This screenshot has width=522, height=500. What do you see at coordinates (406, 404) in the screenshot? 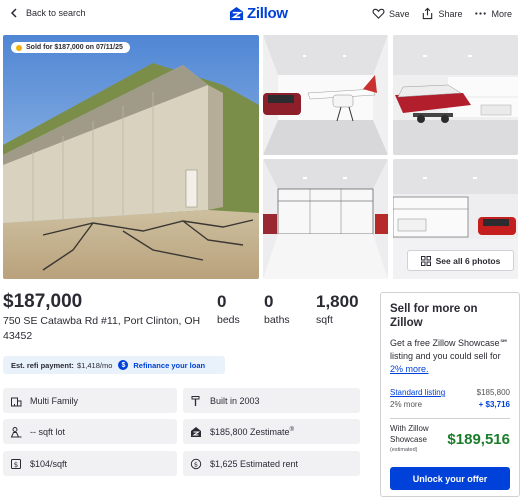
I see `more-percent-label: 2% more` at bounding box center [406, 404].